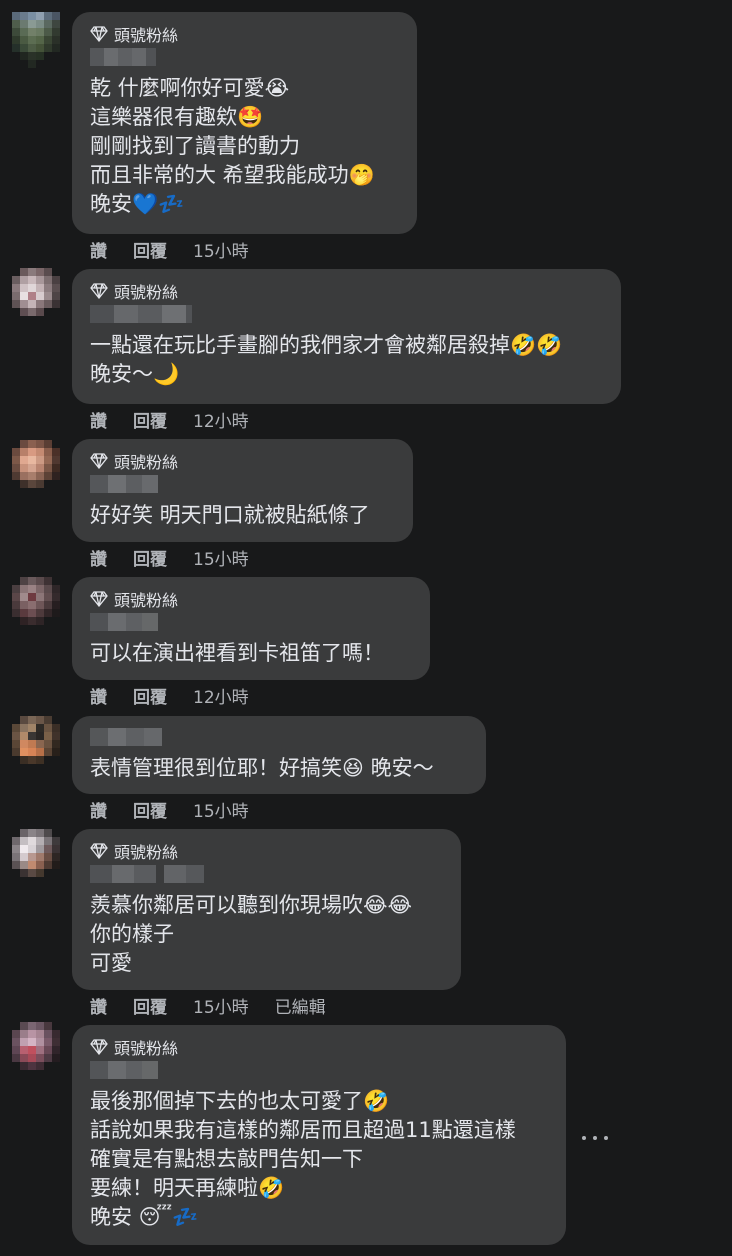  Describe the element at coordinates (230, 515) in the screenshot. I see `comment-text: 好好笑 明天門口就被貼紙條了` at that location.